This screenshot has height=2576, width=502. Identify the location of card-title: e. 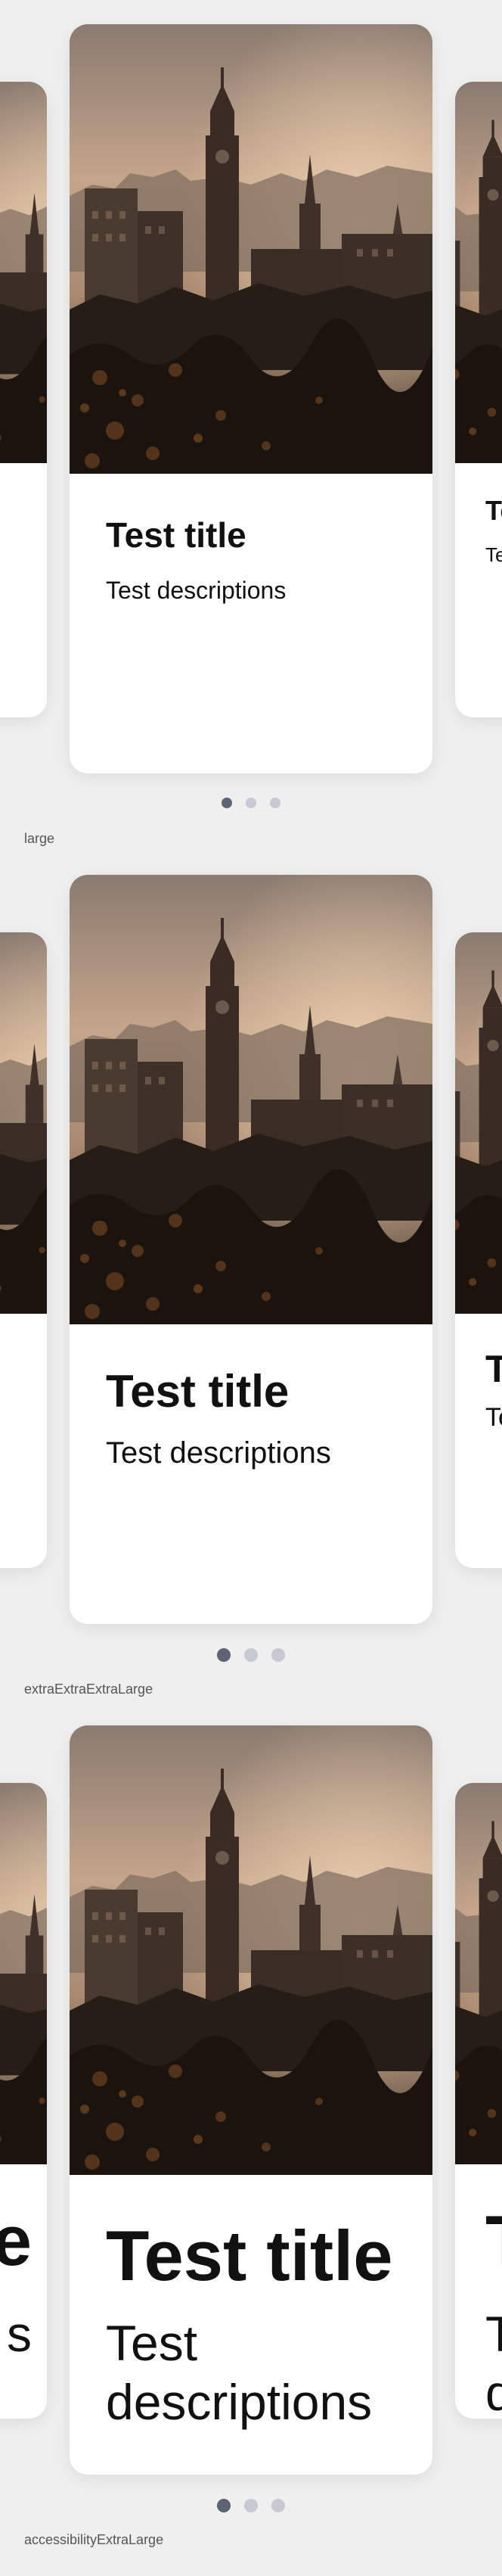
(16, 2240).